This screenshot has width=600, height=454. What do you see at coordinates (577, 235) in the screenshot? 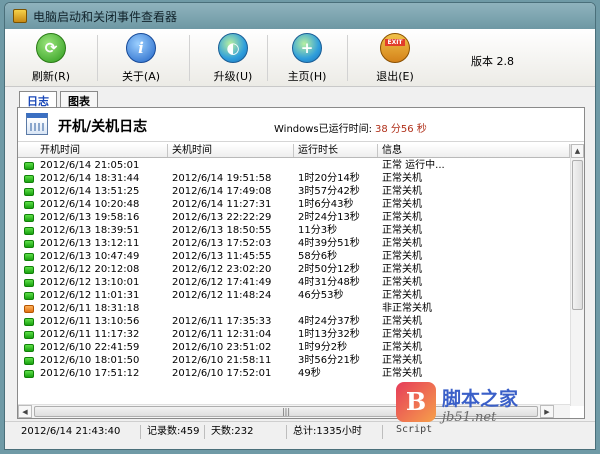
I see `scroll-thumb` at bounding box center [577, 235].